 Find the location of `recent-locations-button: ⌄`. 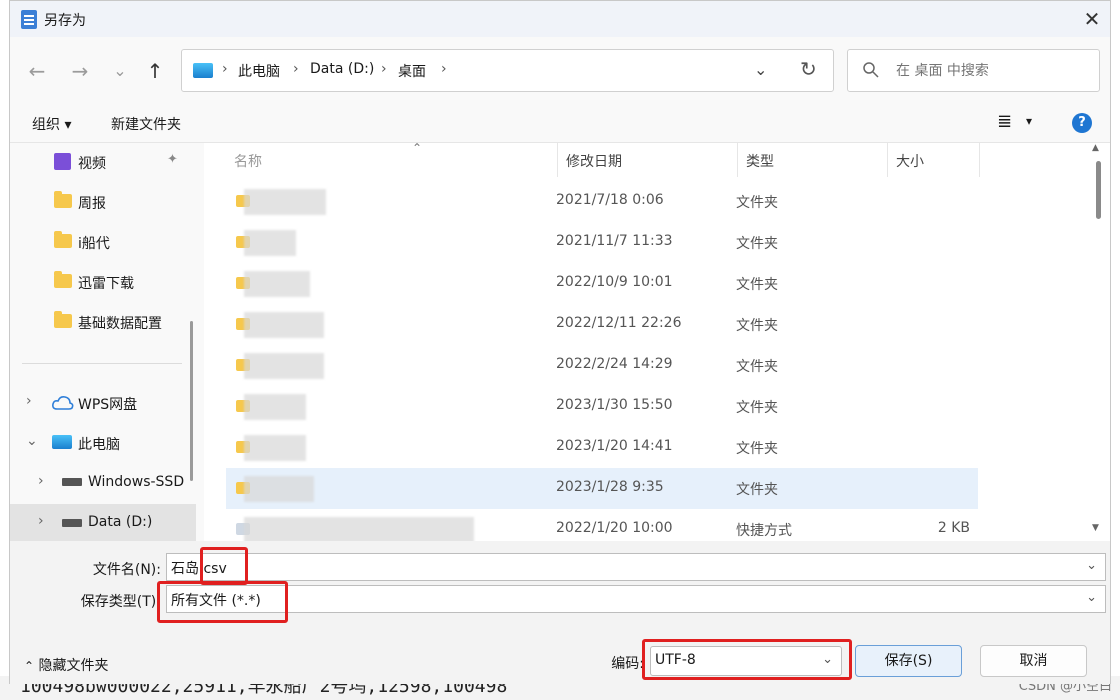

recent-locations-button: ⌄ is located at coordinates (120, 71).